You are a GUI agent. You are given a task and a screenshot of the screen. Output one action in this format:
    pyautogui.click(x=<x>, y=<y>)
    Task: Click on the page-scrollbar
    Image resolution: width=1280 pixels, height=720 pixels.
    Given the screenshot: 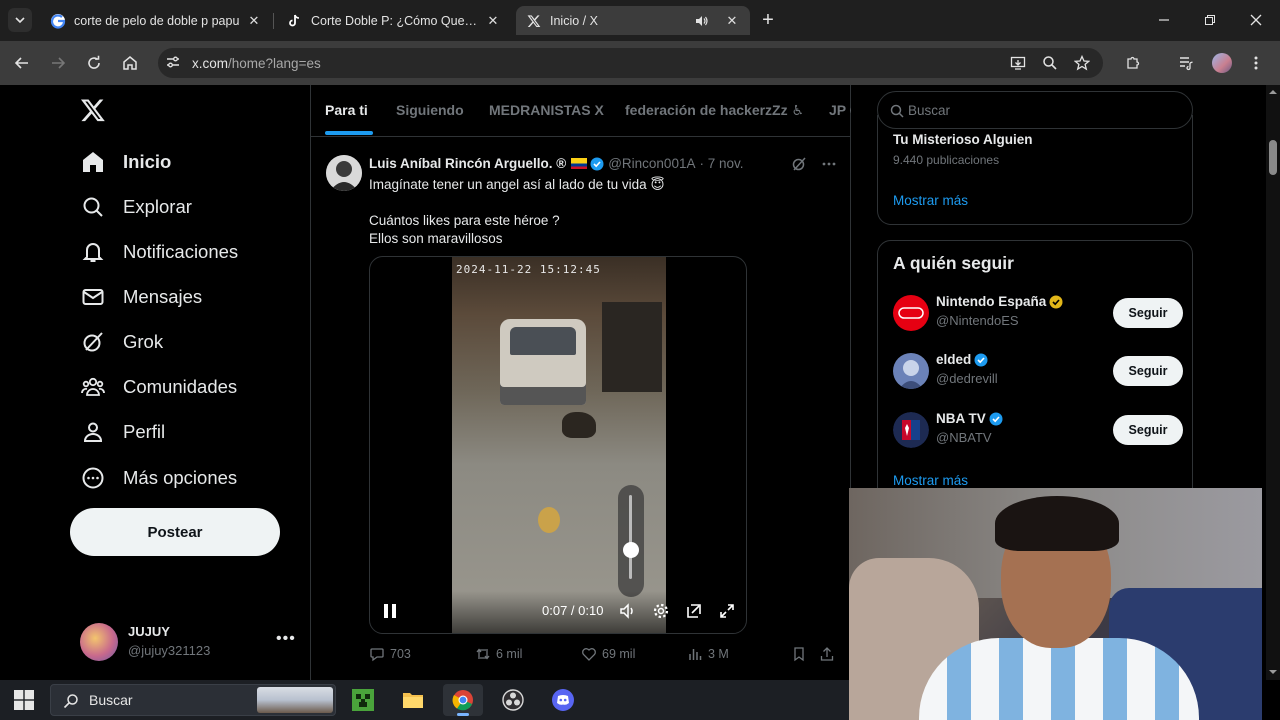 What is the action you would take?
    pyautogui.click(x=1273, y=382)
    